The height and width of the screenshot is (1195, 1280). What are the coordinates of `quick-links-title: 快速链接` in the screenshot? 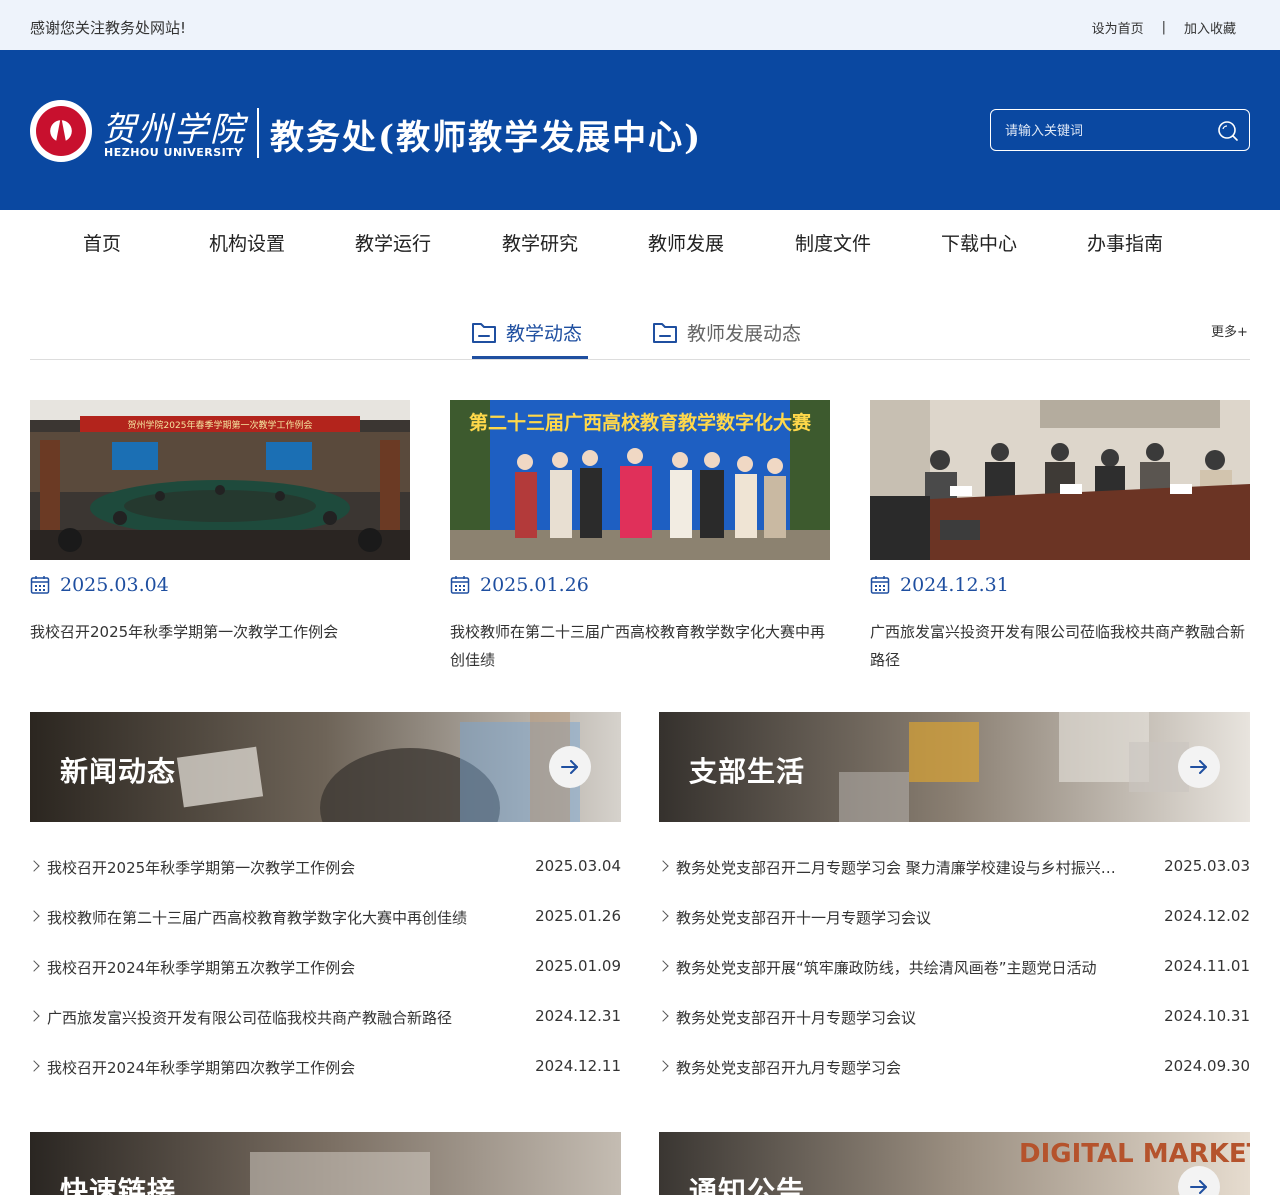 It's located at (118, 1185).